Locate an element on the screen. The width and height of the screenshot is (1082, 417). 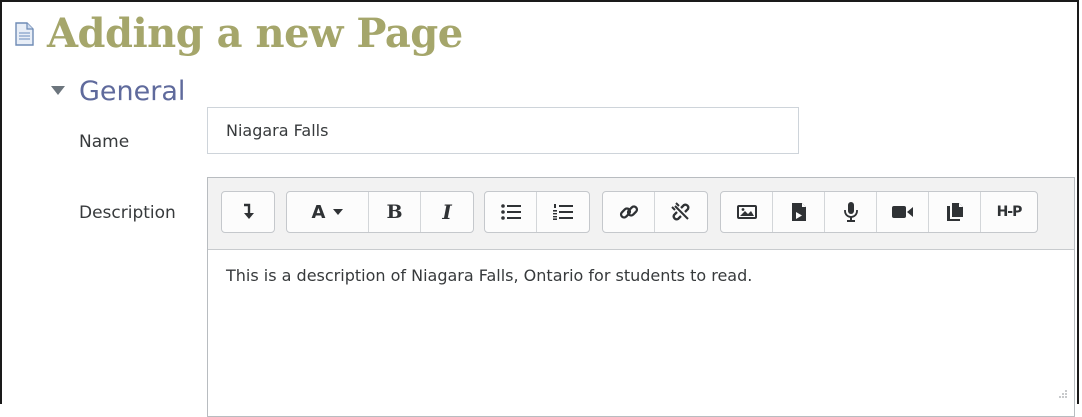
page-title: Adding a new Page is located at coordinates (255, 33).